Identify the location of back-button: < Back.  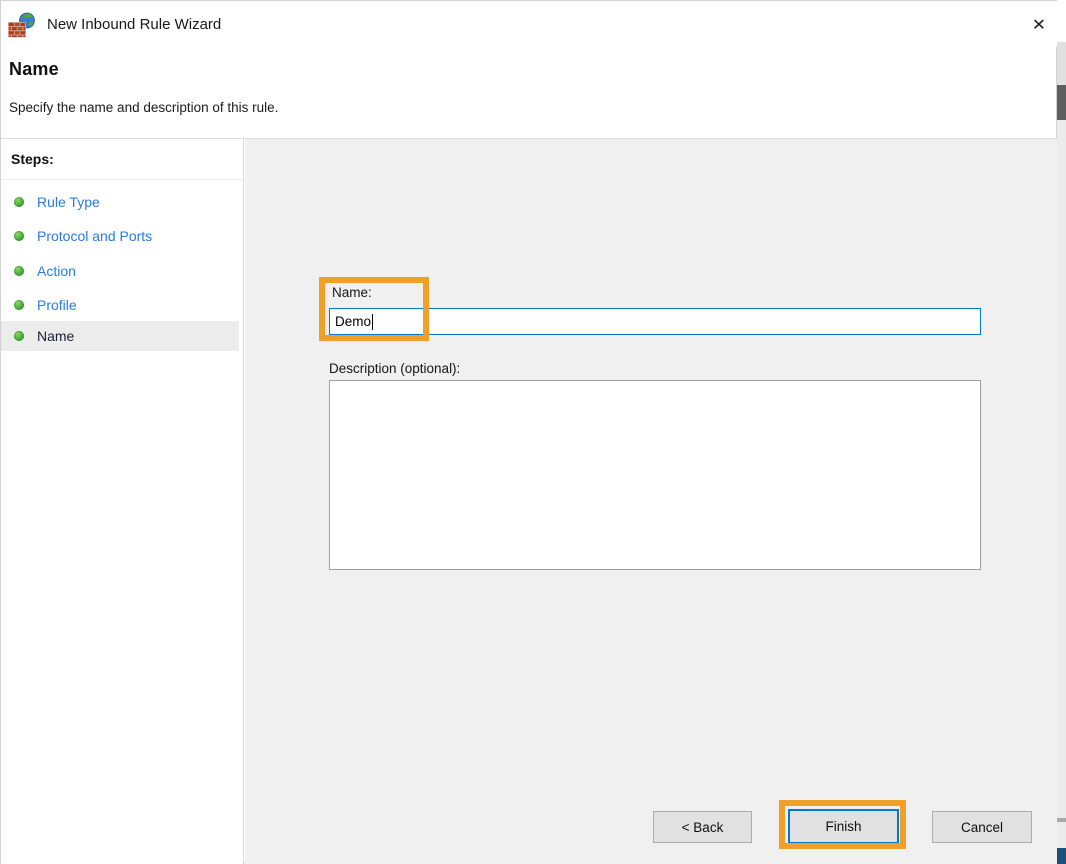
(702, 827).